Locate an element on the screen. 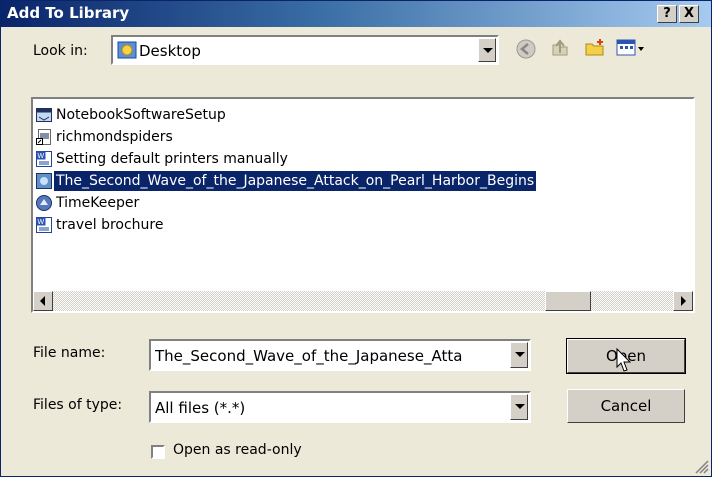 This screenshot has height=477, width=712. file-type-value: All files (*.*) is located at coordinates (200, 408).